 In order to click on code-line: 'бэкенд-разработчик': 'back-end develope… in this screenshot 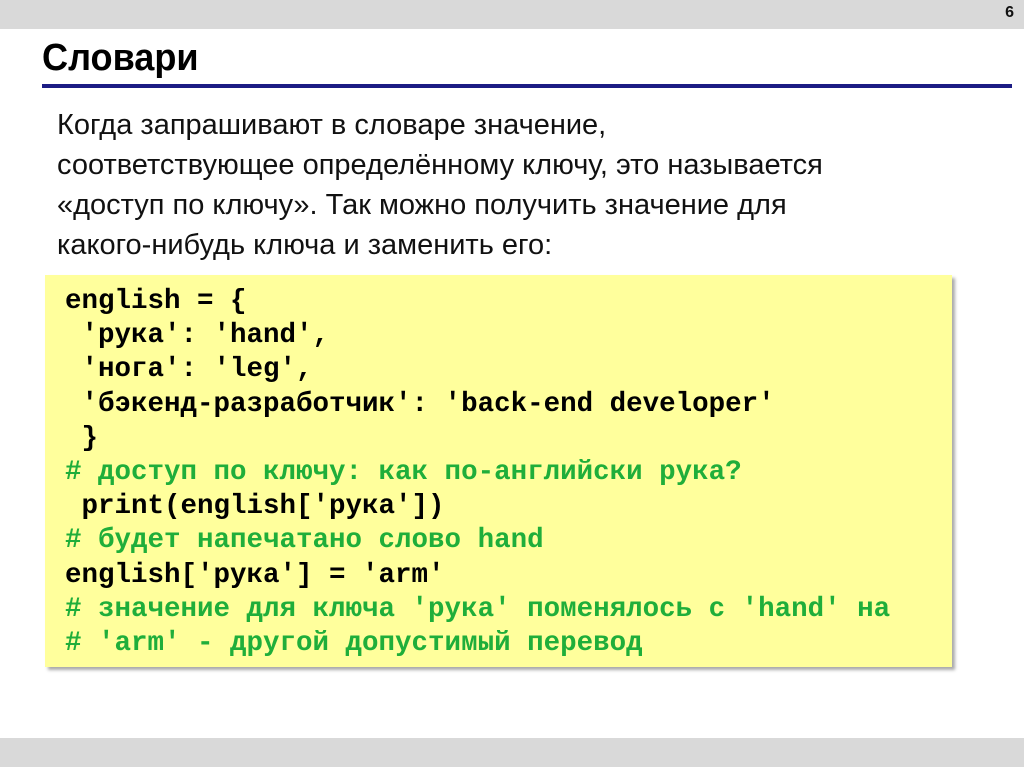, I will do `click(420, 404)`.